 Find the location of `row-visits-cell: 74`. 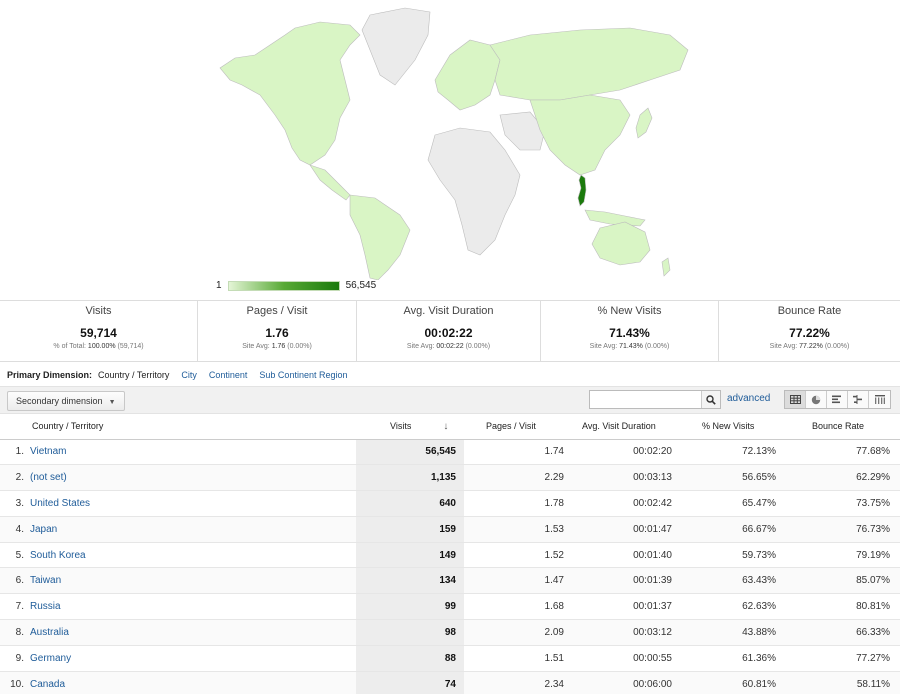

row-visits-cell: 74 is located at coordinates (410, 682).